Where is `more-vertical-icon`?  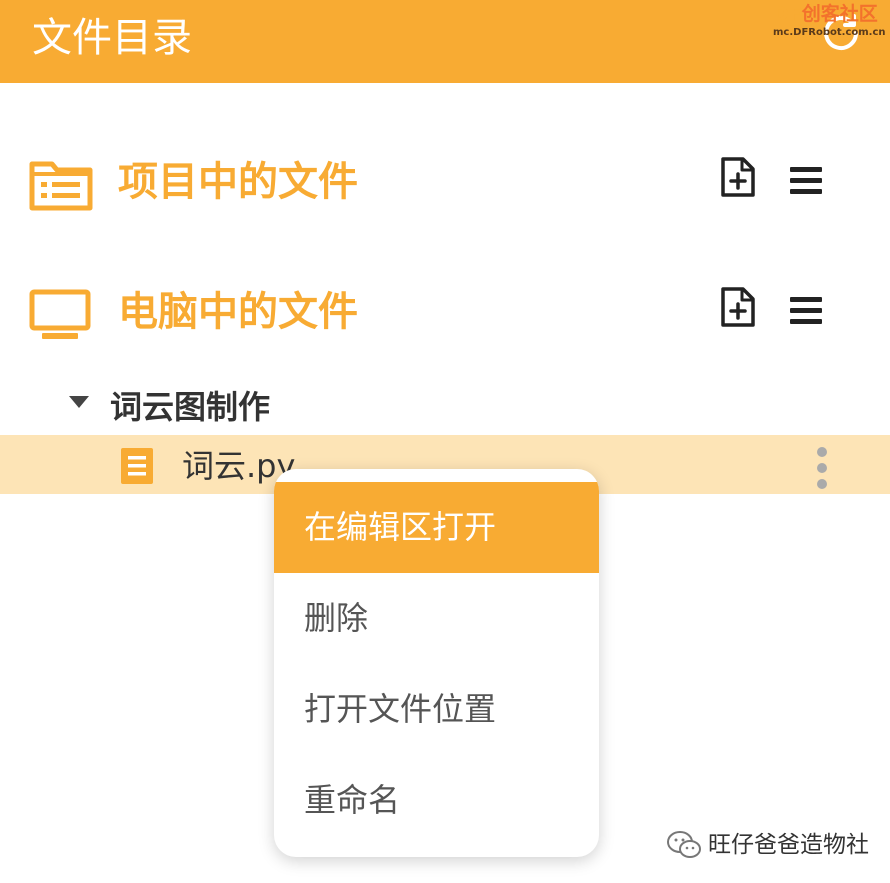
more-vertical-icon is located at coordinates (822, 469).